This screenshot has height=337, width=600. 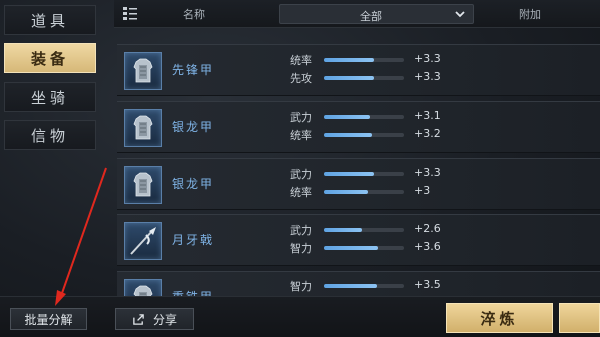 I want to click on tab-label: 道具, so click(x=49, y=20).